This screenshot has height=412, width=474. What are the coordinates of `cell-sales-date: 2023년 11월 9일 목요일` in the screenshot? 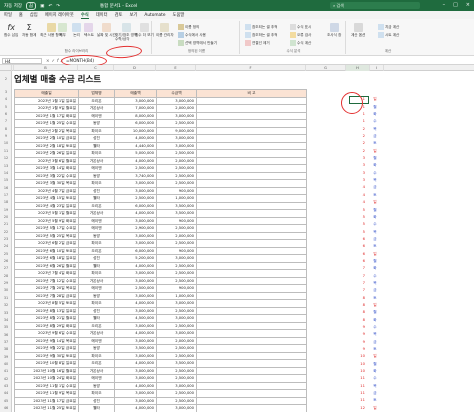 It's located at (46, 393).